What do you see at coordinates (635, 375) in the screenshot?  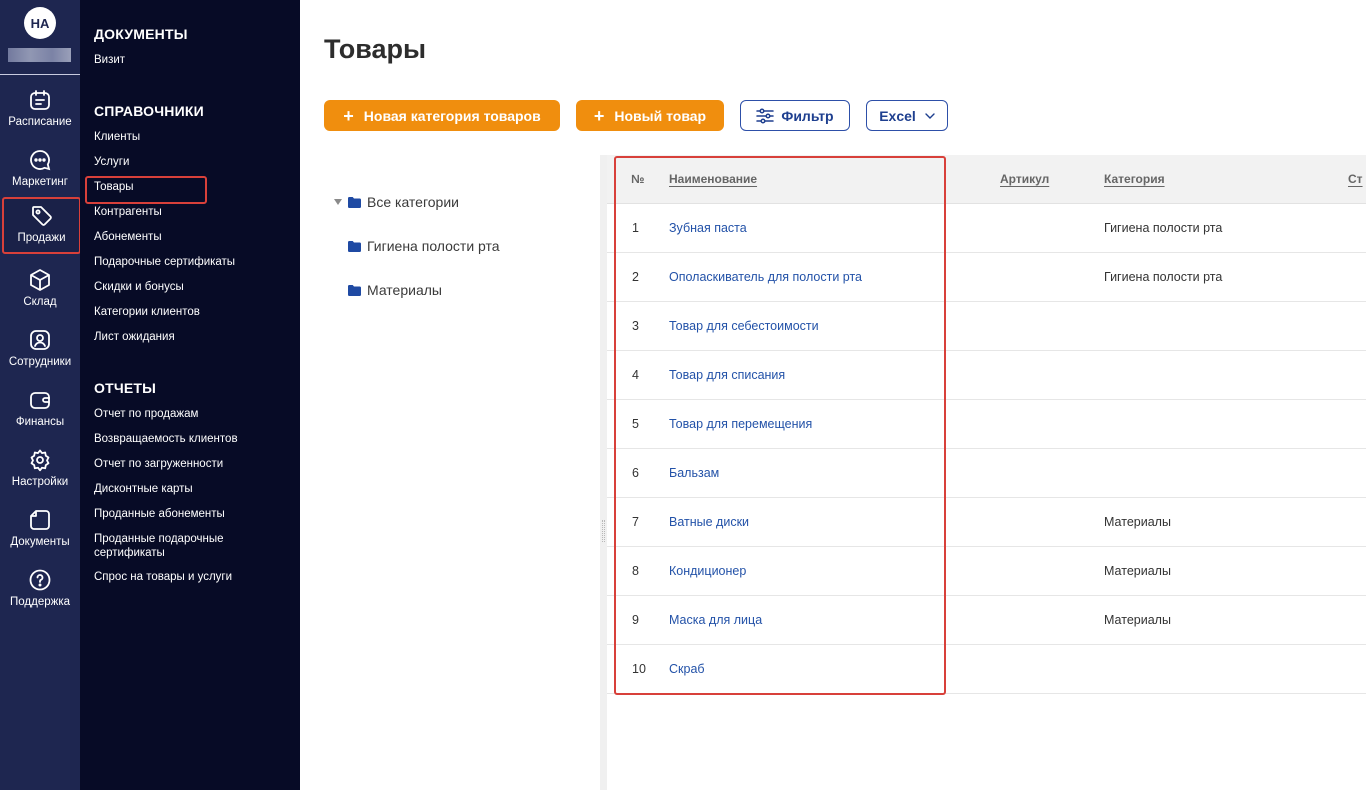 I see `cell-number: 4` at bounding box center [635, 375].